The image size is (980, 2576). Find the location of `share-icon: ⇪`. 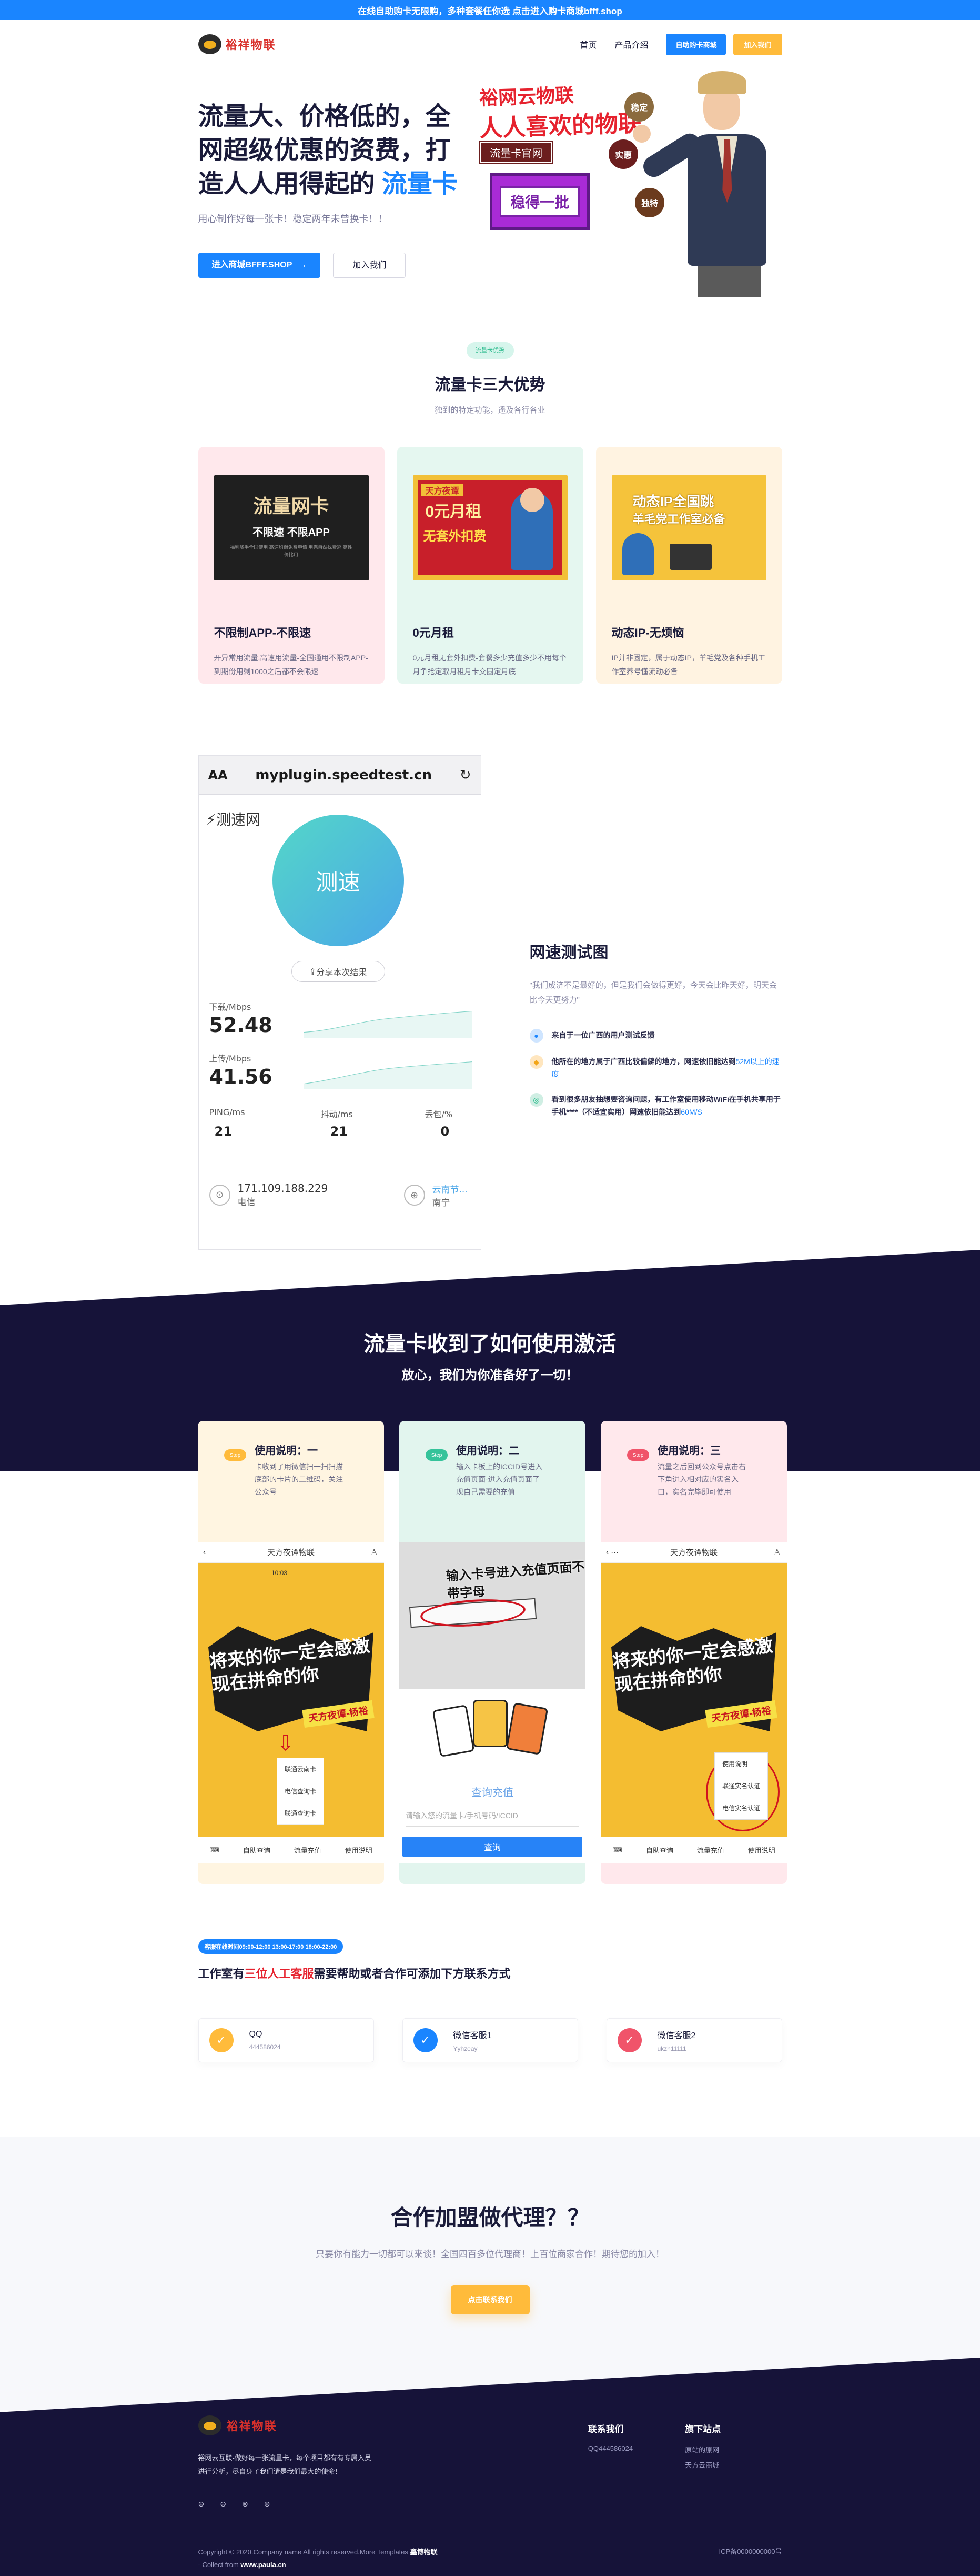

share-icon: ⇪ is located at coordinates (313, 971).